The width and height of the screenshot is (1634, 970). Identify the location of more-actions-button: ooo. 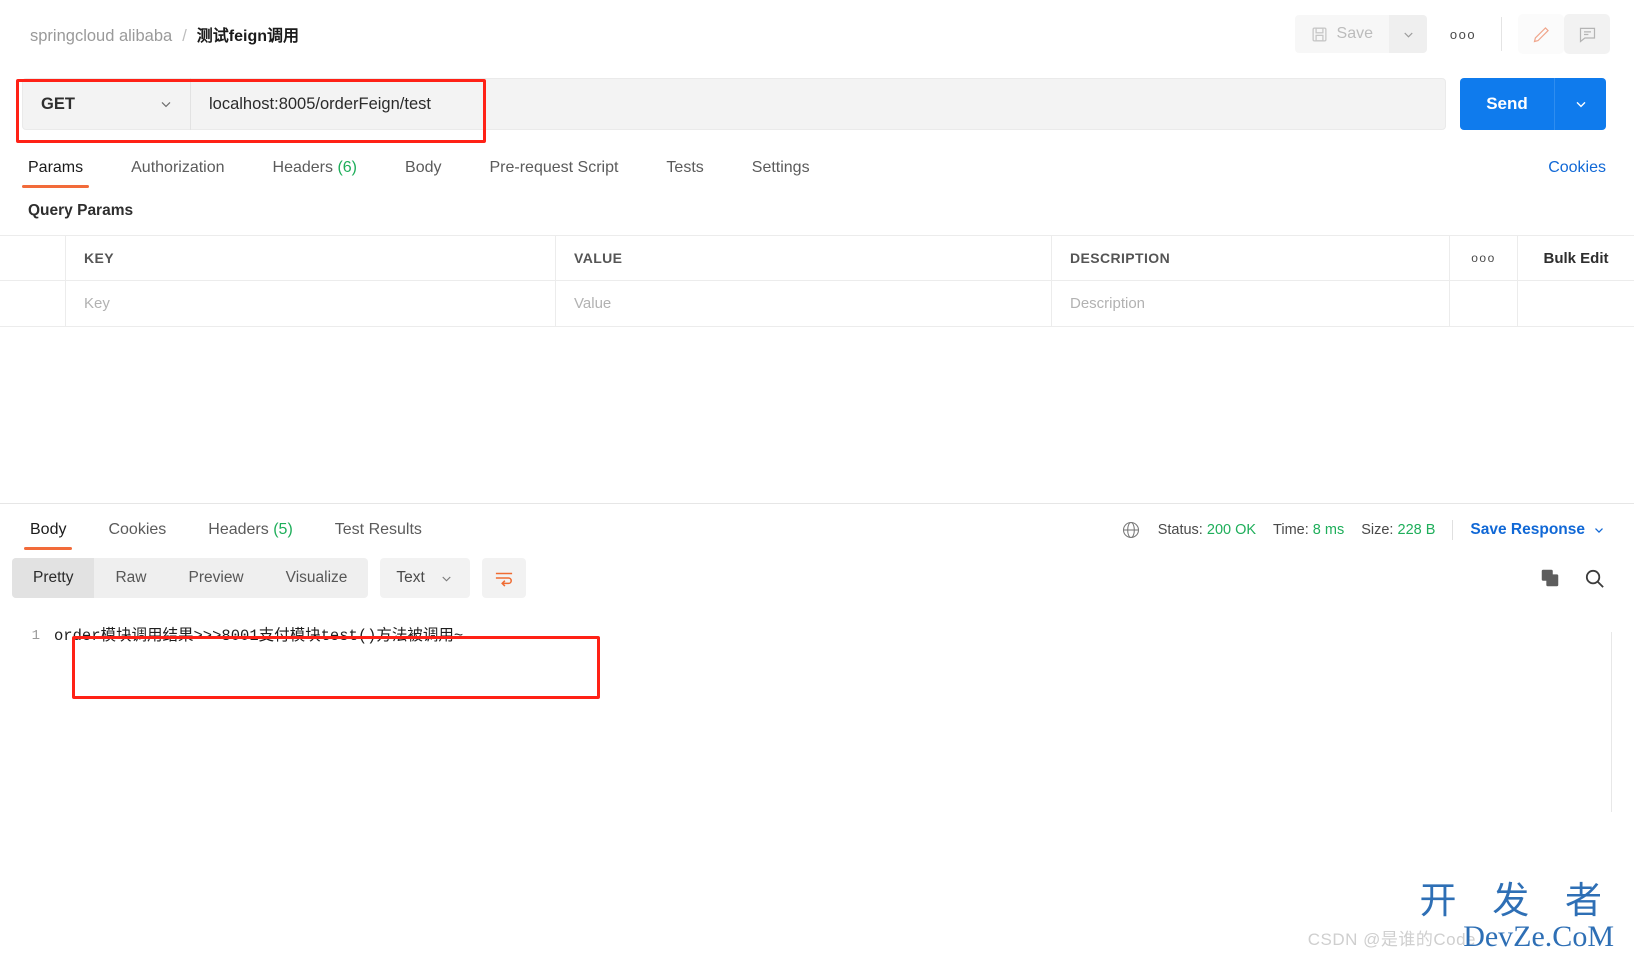
(1463, 34).